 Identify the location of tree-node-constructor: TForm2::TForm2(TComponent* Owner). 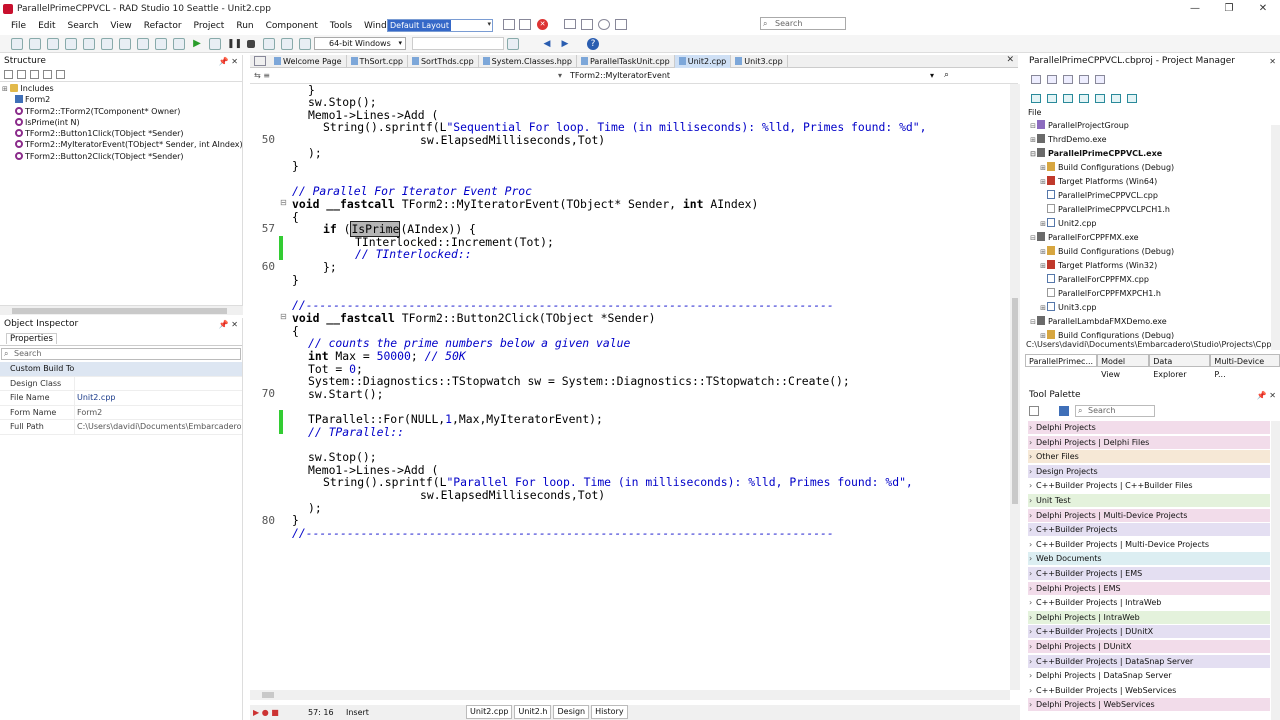
(121, 111).